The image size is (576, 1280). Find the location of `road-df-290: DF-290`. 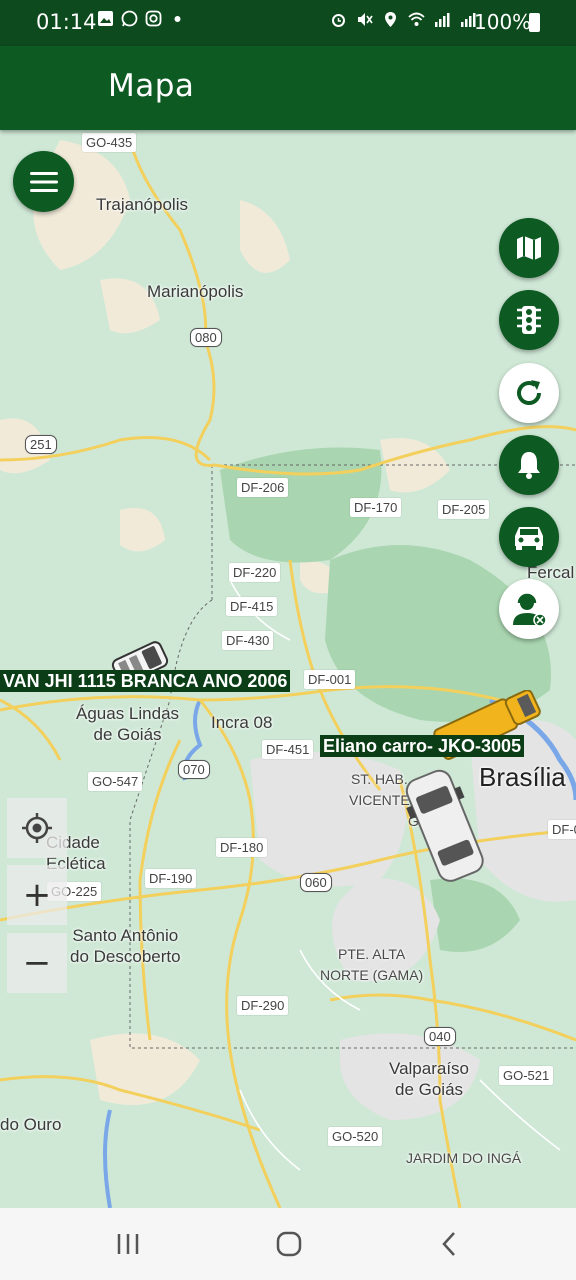

road-df-290: DF-290 is located at coordinates (263, 1005).